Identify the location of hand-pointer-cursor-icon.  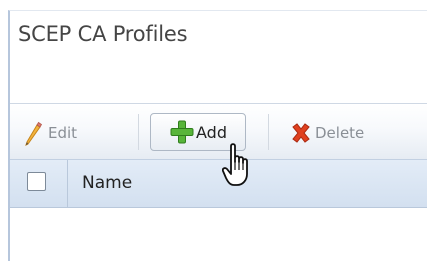
(239, 167).